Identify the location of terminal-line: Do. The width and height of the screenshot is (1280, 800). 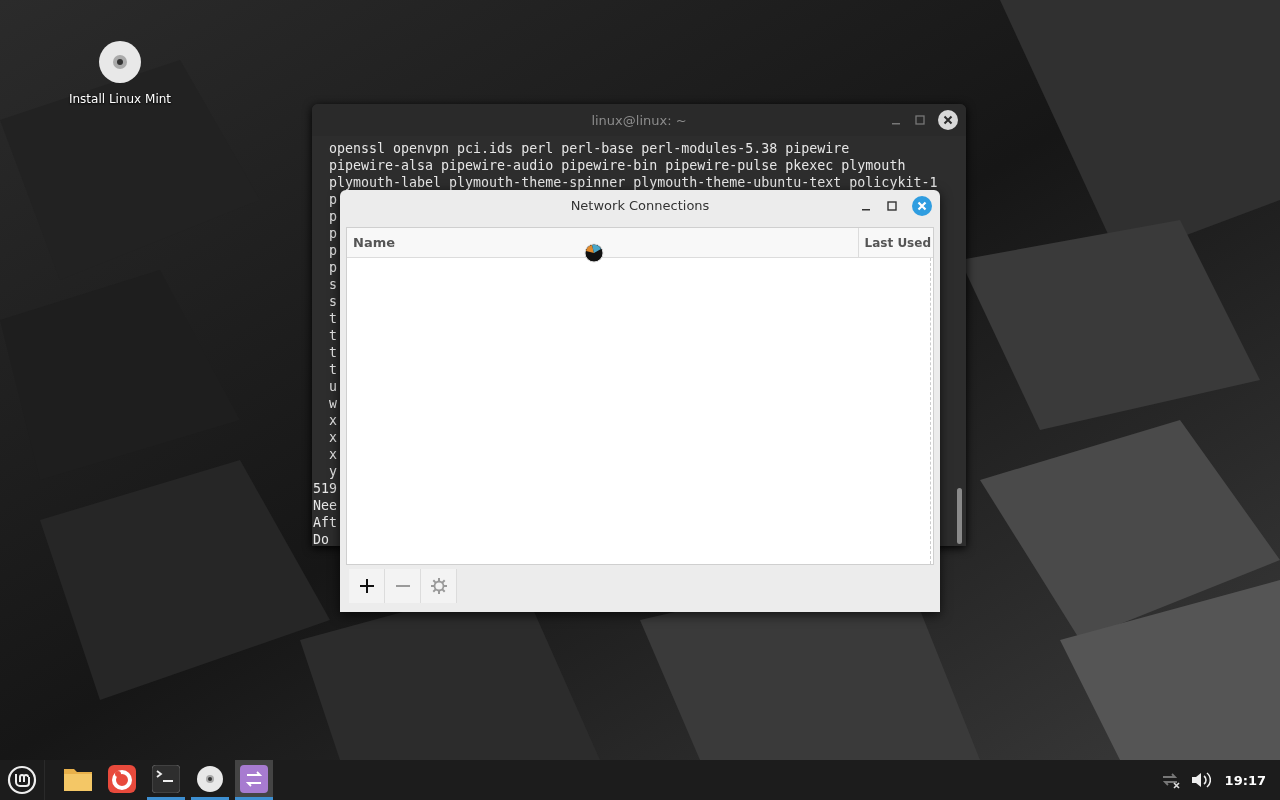
(321, 538).